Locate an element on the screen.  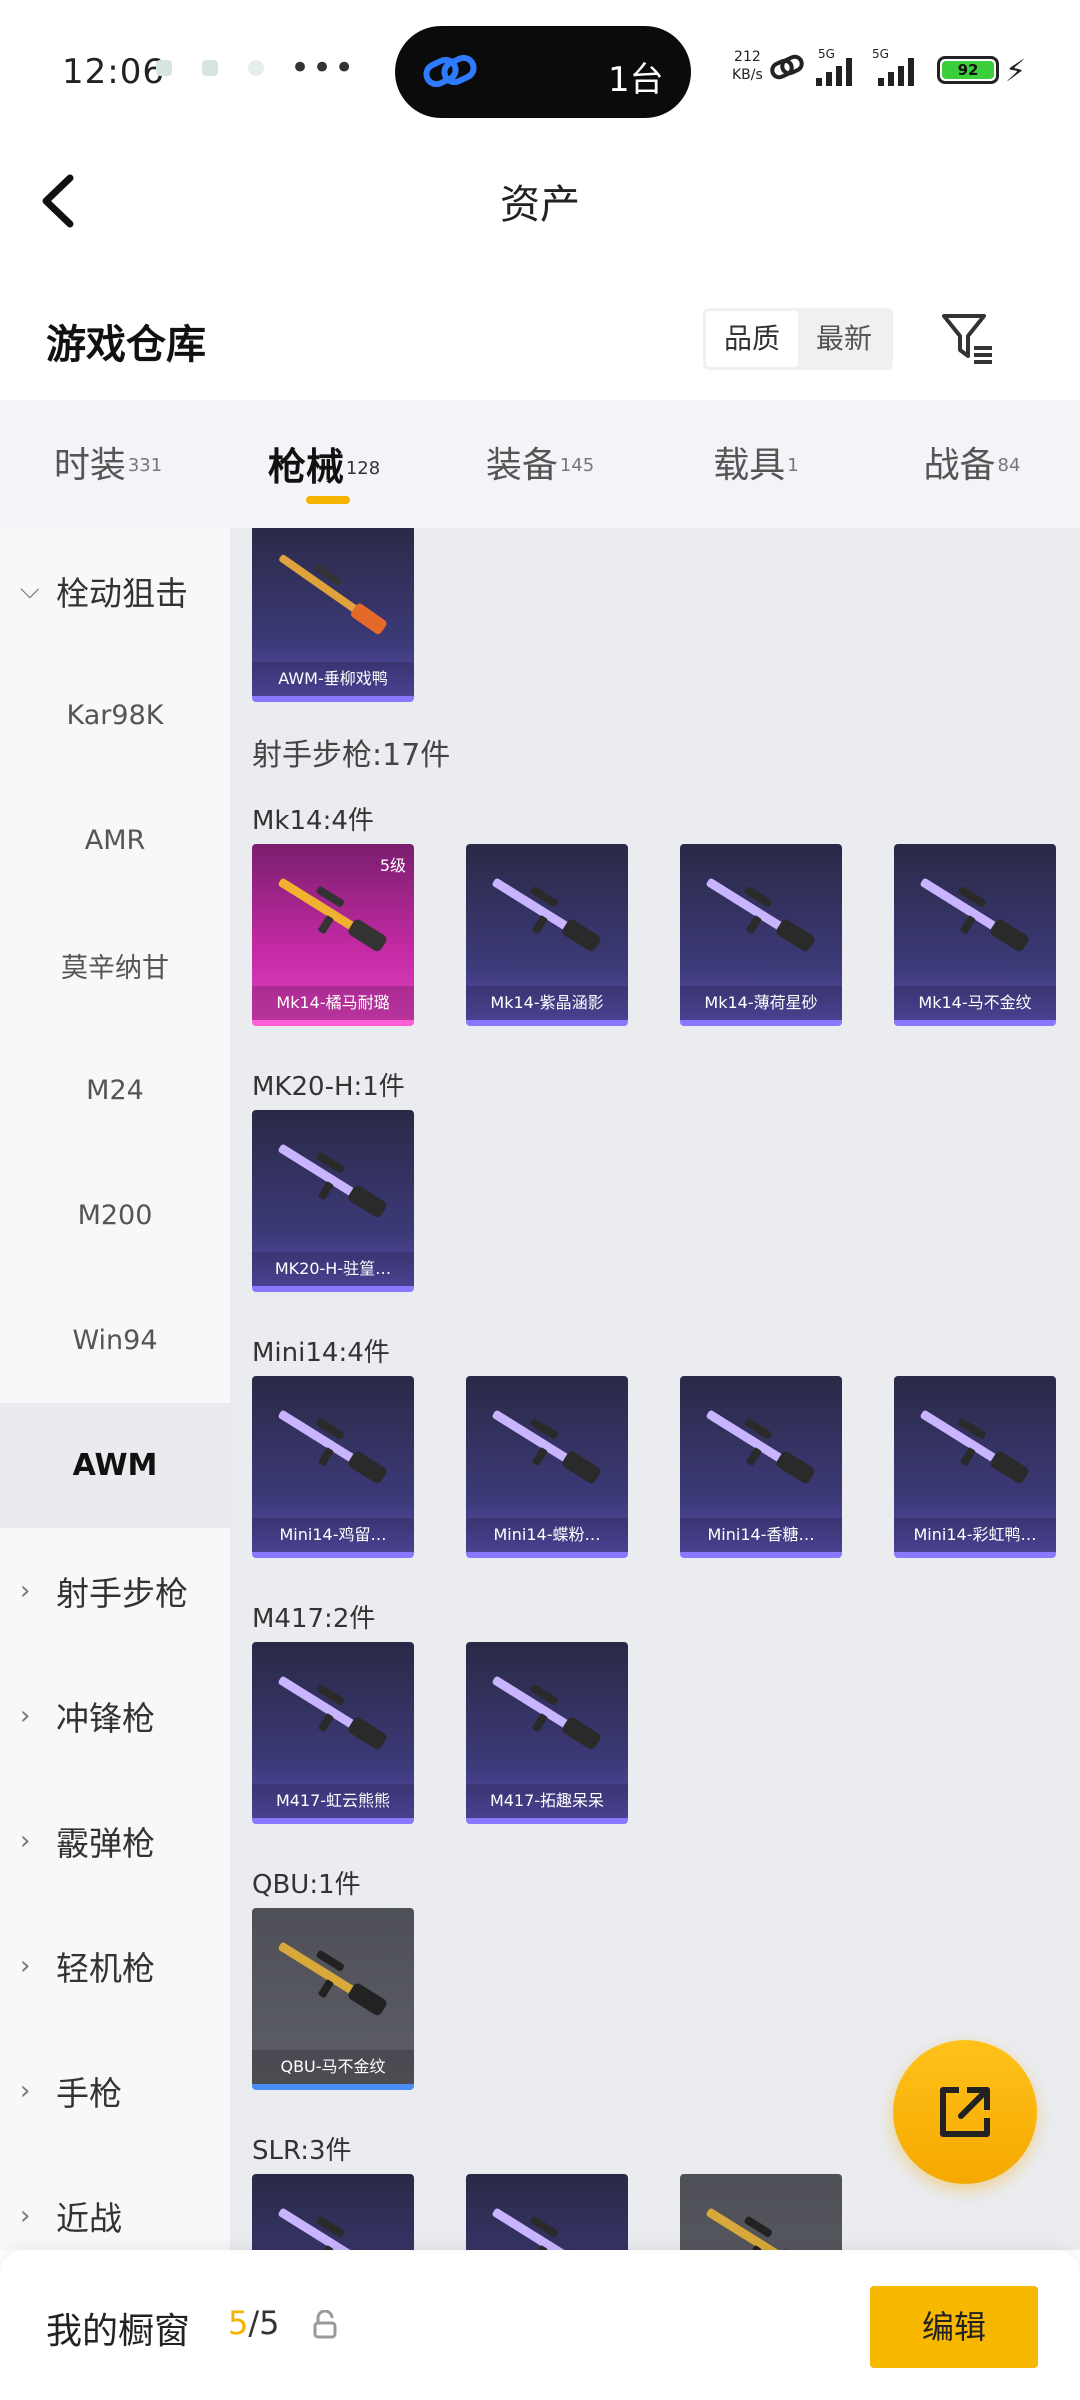
battery-icon: 92 is located at coordinates (968, 70).